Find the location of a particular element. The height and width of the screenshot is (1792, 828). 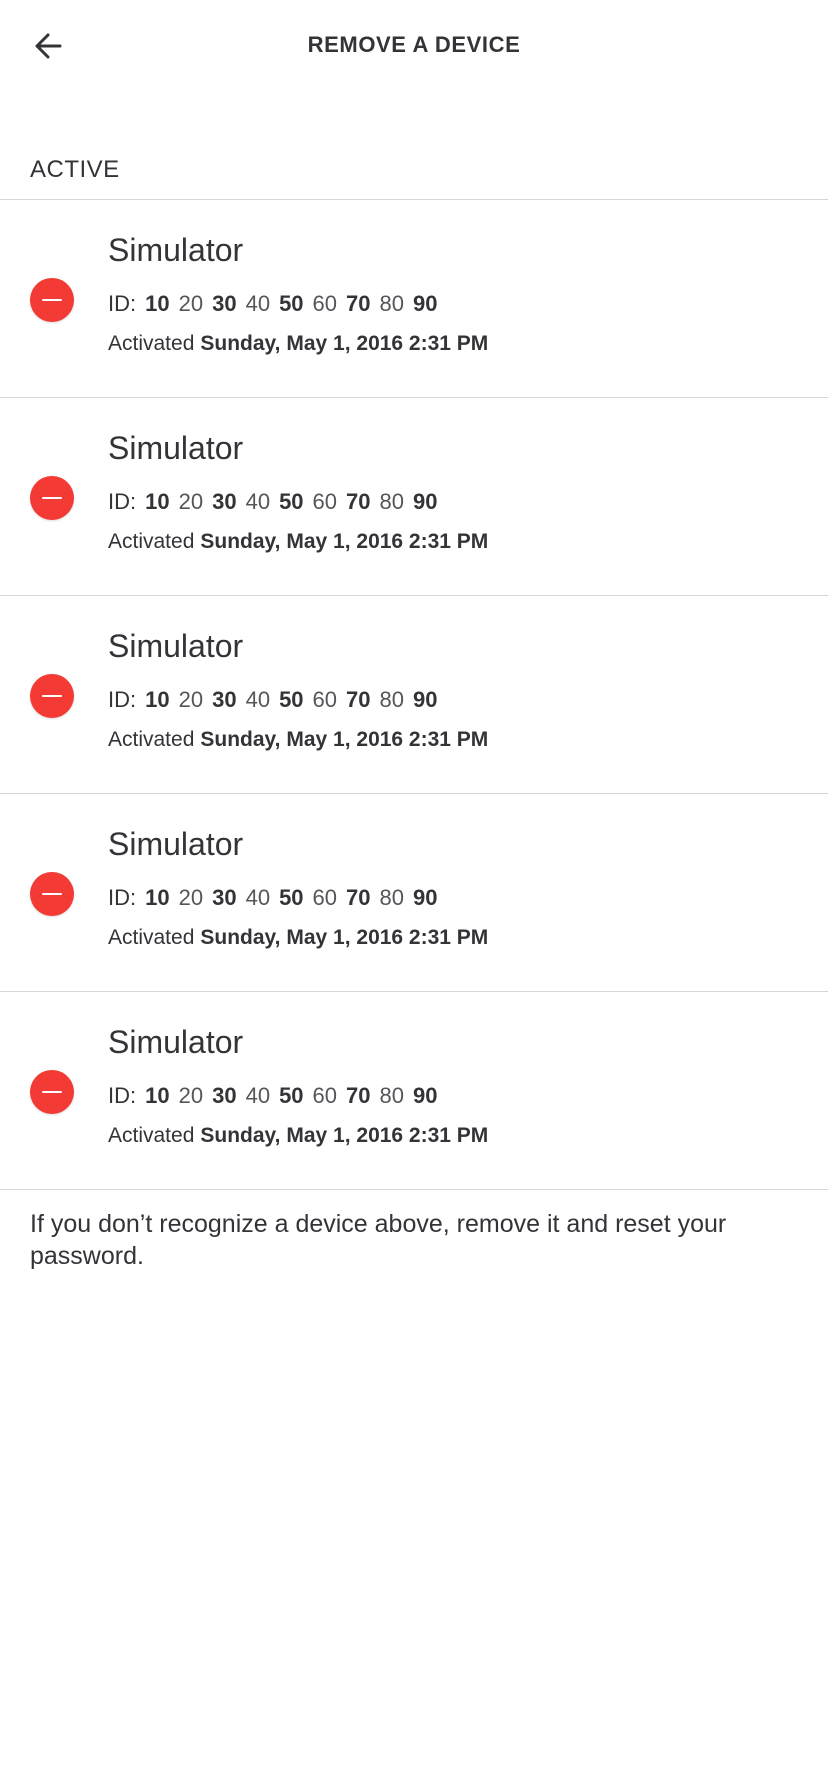

page-title: REMOVE A DEVICE is located at coordinates (414, 44).